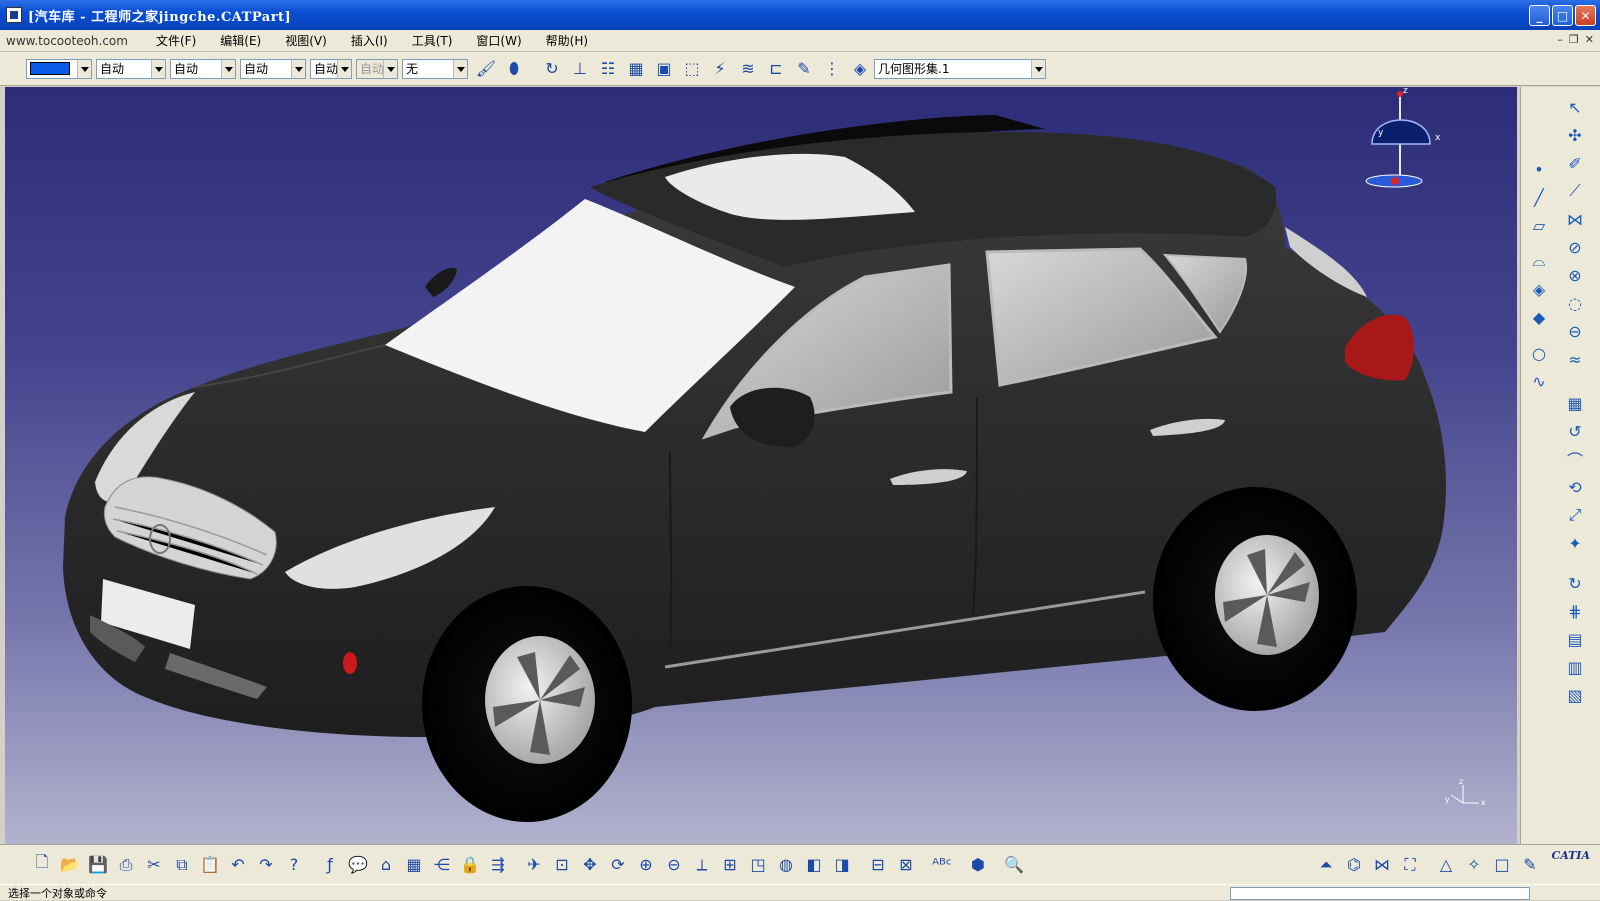 This screenshot has height=901, width=1600. I want to click on snap-to-point-icon: ✣, so click(1575, 135).